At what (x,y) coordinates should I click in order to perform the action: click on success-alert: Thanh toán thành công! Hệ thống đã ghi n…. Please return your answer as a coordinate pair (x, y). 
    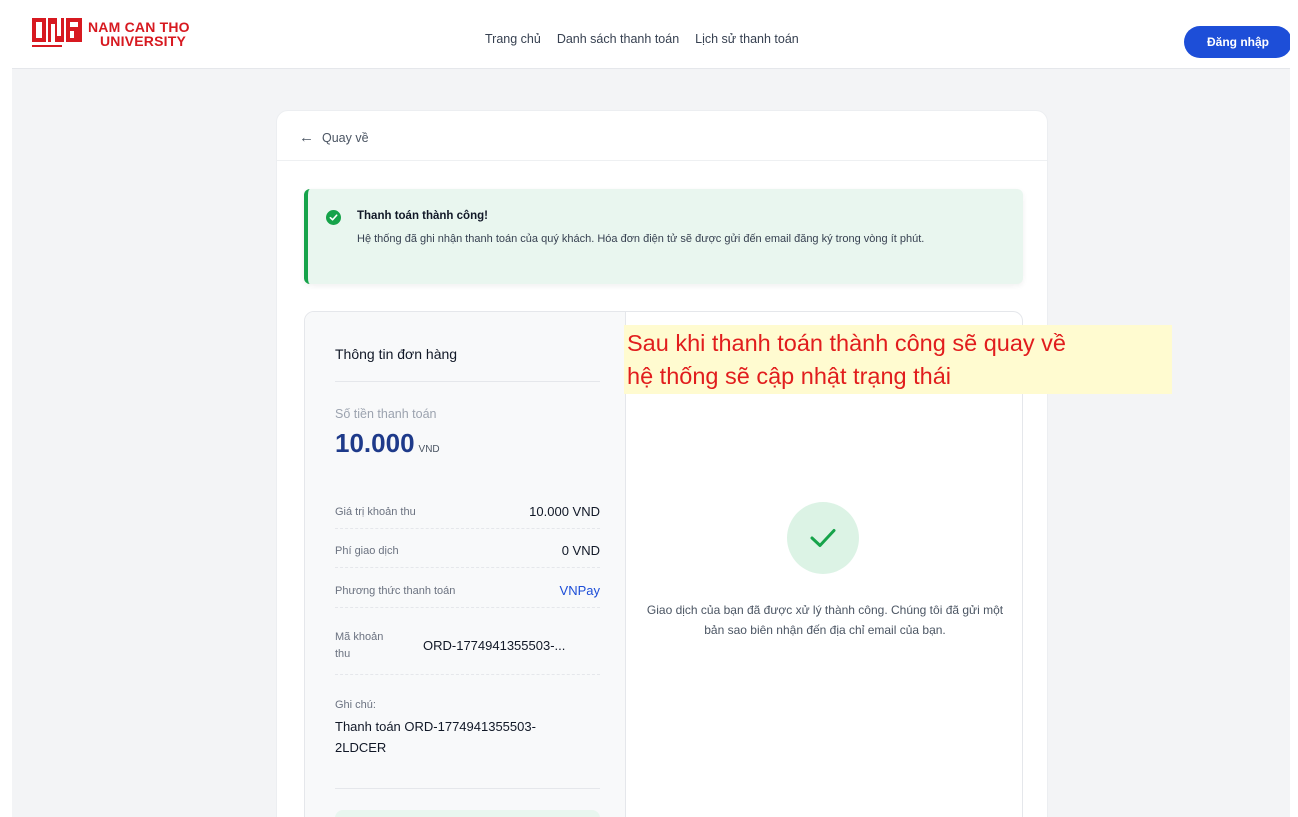
    Looking at the image, I should click on (663, 236).